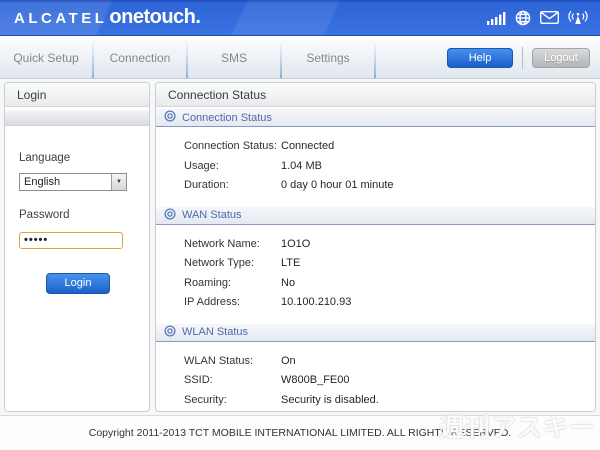 The height and width of the screenshot is (450, 600). What do you see at coordinates (215, 332) in the screenshot?
I see `section-title: WLAN Status` at bounding box center [215, 332].